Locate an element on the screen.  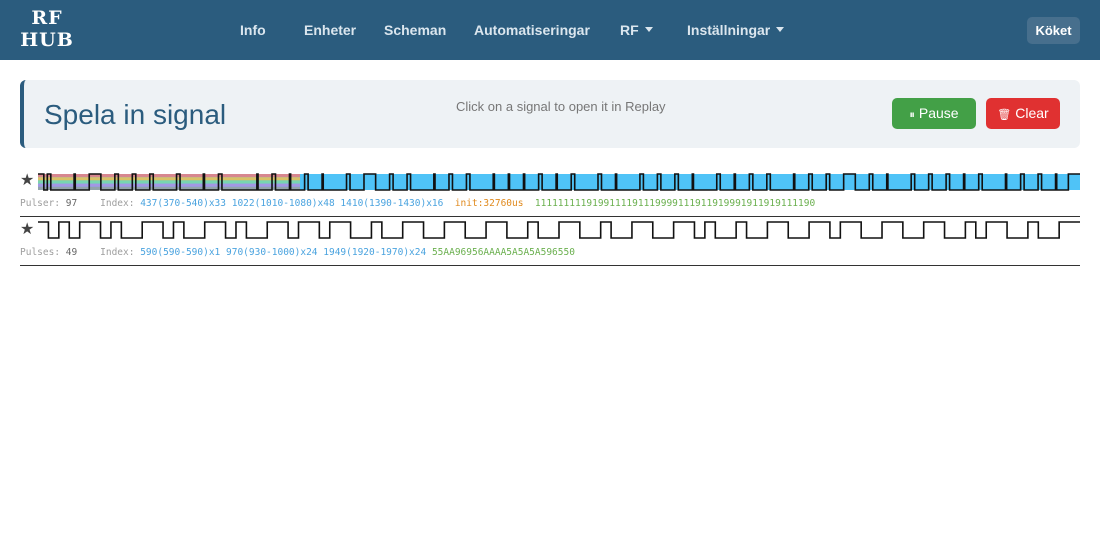
index-value: 1949(1920-1970)x24 is located at coordinates (375, 252).